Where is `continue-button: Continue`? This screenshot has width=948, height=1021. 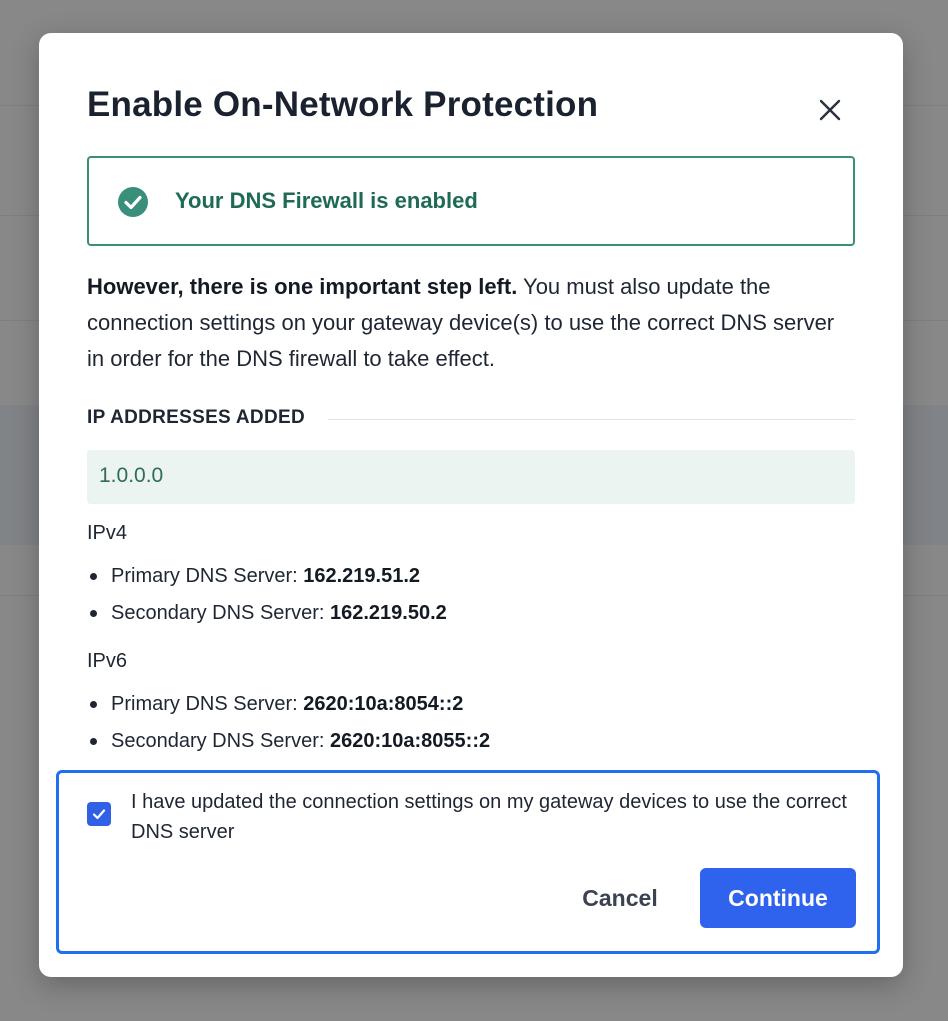 continue-button: Continue is located at coordinates (778, 898).